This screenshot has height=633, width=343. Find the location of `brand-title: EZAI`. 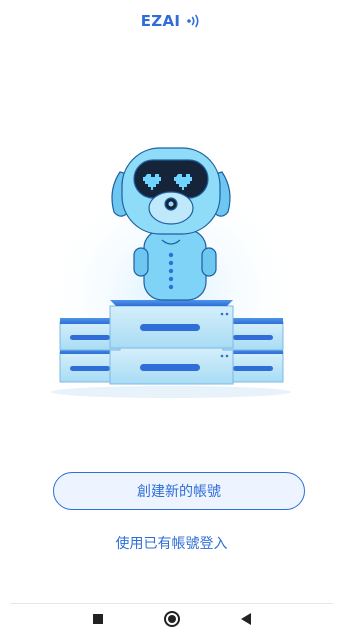

brand-title: EZAI is located at coordinates (160, 21).